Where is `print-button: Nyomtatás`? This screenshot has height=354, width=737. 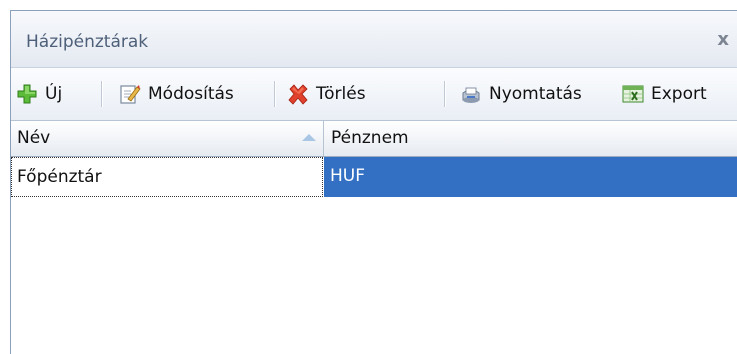
print-button: Nyomtatás is located at coordinates (521, 94).